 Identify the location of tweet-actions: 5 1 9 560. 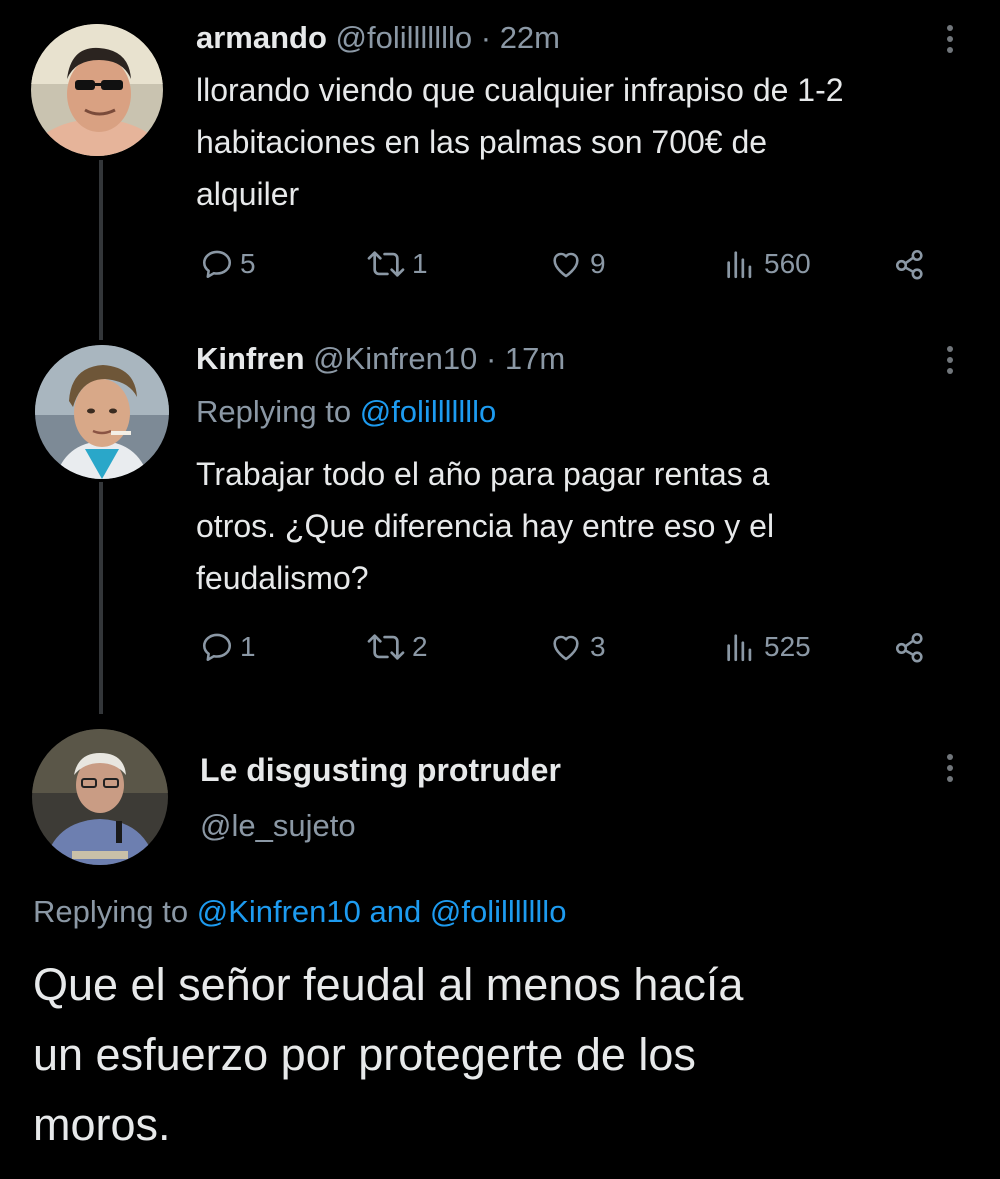
(576, 264).